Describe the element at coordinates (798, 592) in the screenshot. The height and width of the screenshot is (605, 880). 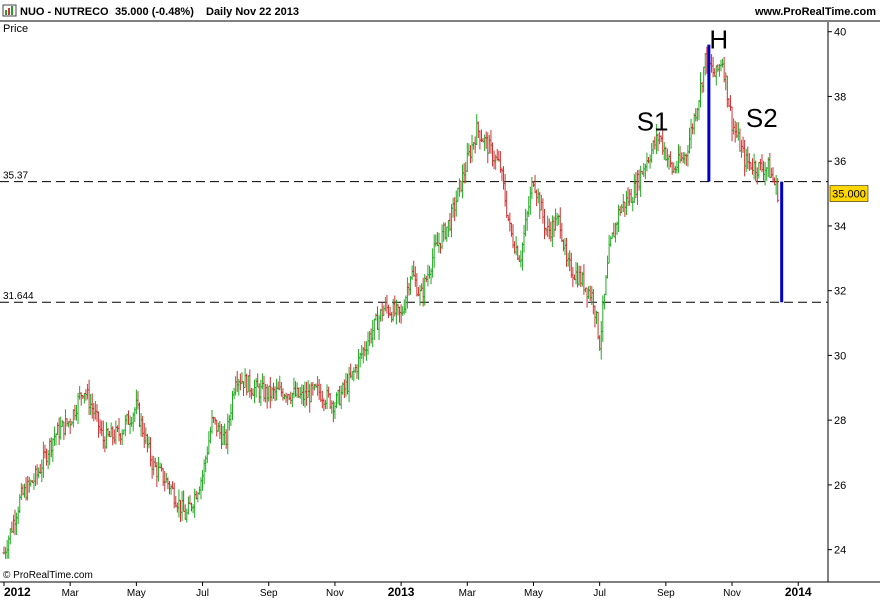
I see `x-tick-label: 2014` at that location.